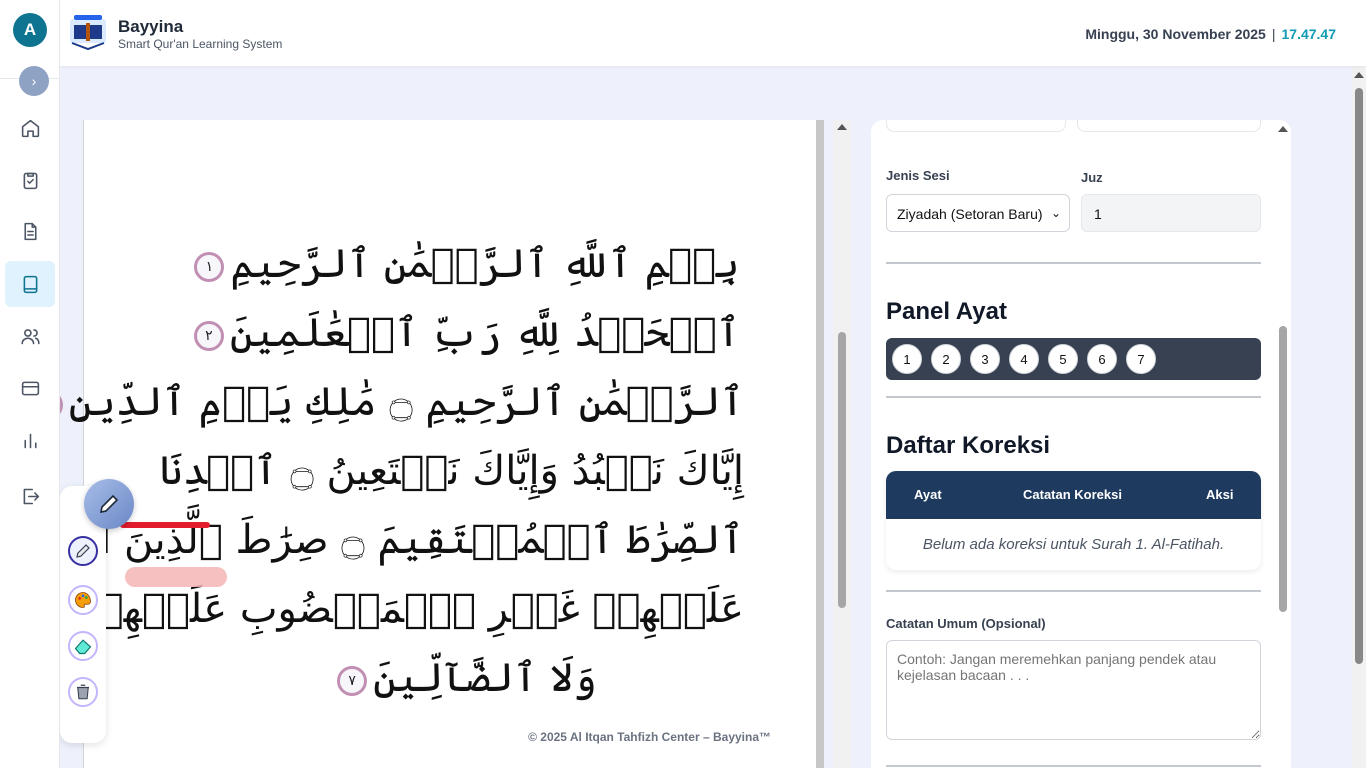 This screenshot has width=1366, height=768. I want to click on sidebar: A ›, so click(30, 384).